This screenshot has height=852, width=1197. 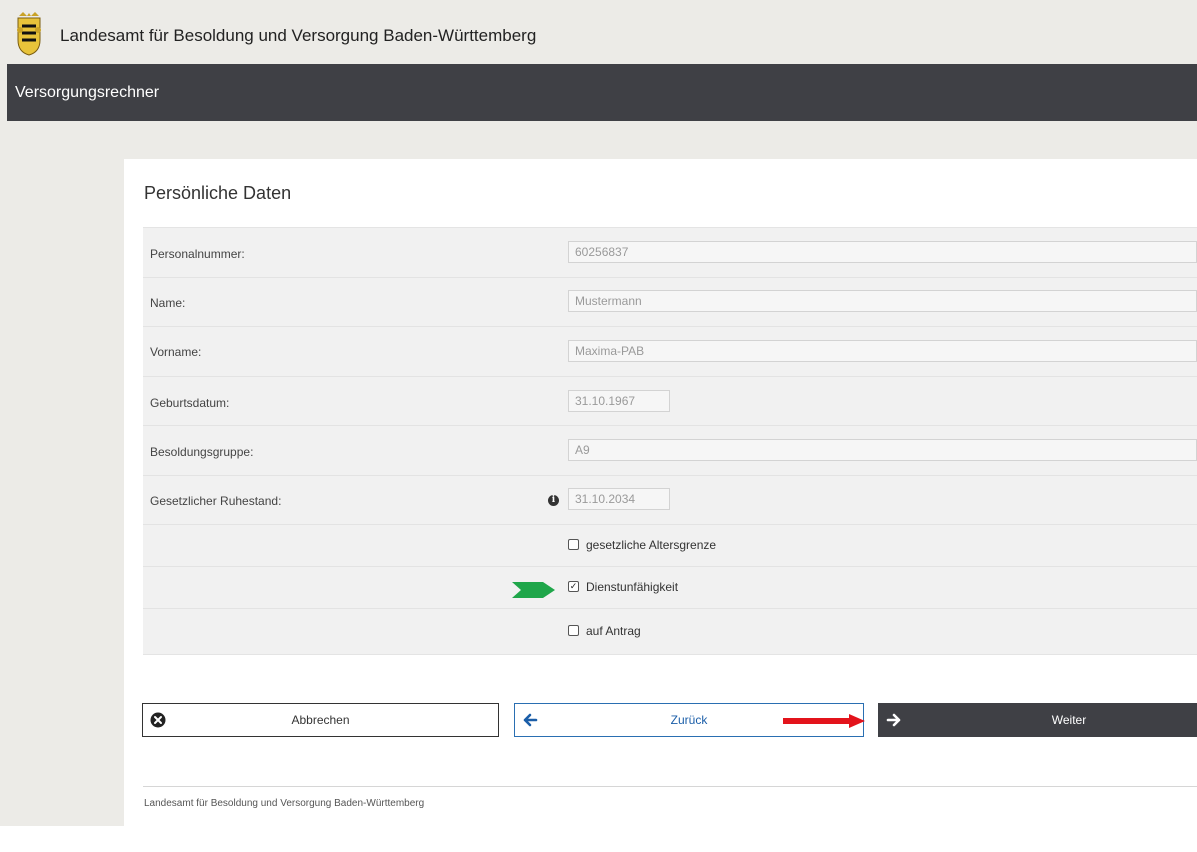 I want to click on row-ruhestand: Gesetzlicher Ruhestand: i, so click(x=670, y=500).